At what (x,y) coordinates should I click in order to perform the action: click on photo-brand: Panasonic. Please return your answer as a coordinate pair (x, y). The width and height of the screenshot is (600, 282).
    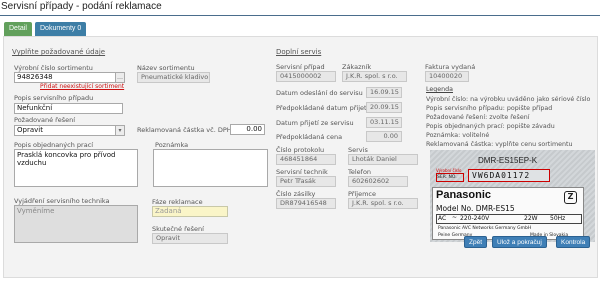
    Looking at the image, I should click on (464, 195).